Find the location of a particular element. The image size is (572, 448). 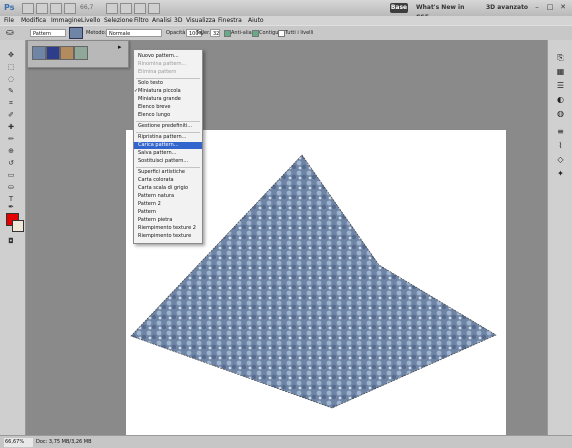

status-bar: 66,67% Doc: 3,75 MB/3,26 MB is located at coordinates (286, 441).